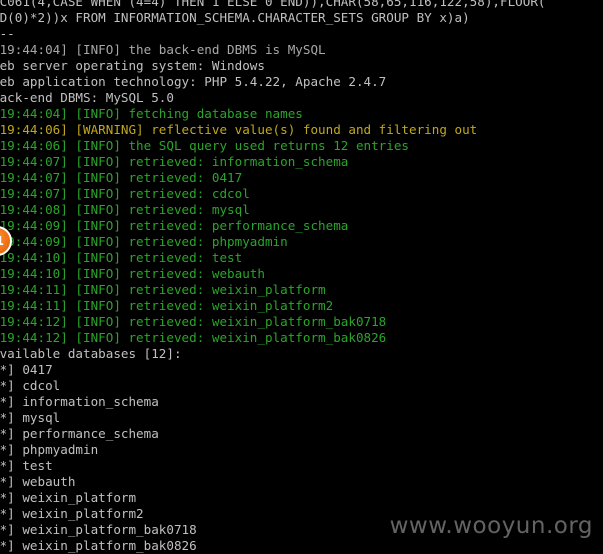 Image resolution: width=603 pixels, height=554 pixels. Describe the element at coordinates (144, 241) in the screenshot. I see `terminal-line: [19:44:09] [INFO] retrieved: phpmyadmin` at that location.